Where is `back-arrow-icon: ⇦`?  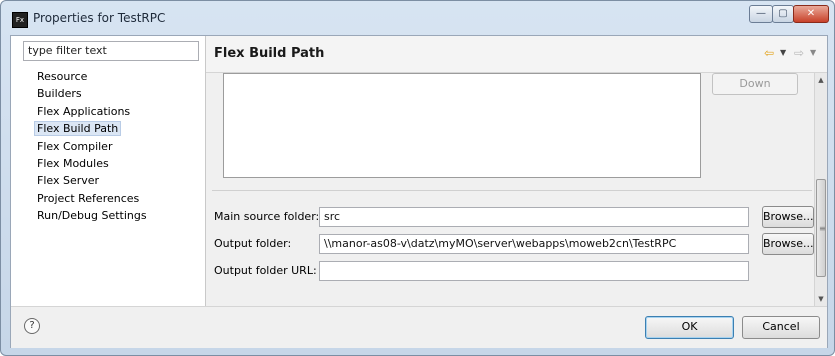 back-arrow-icon: ⇦ is located at coordinates (769, 53).